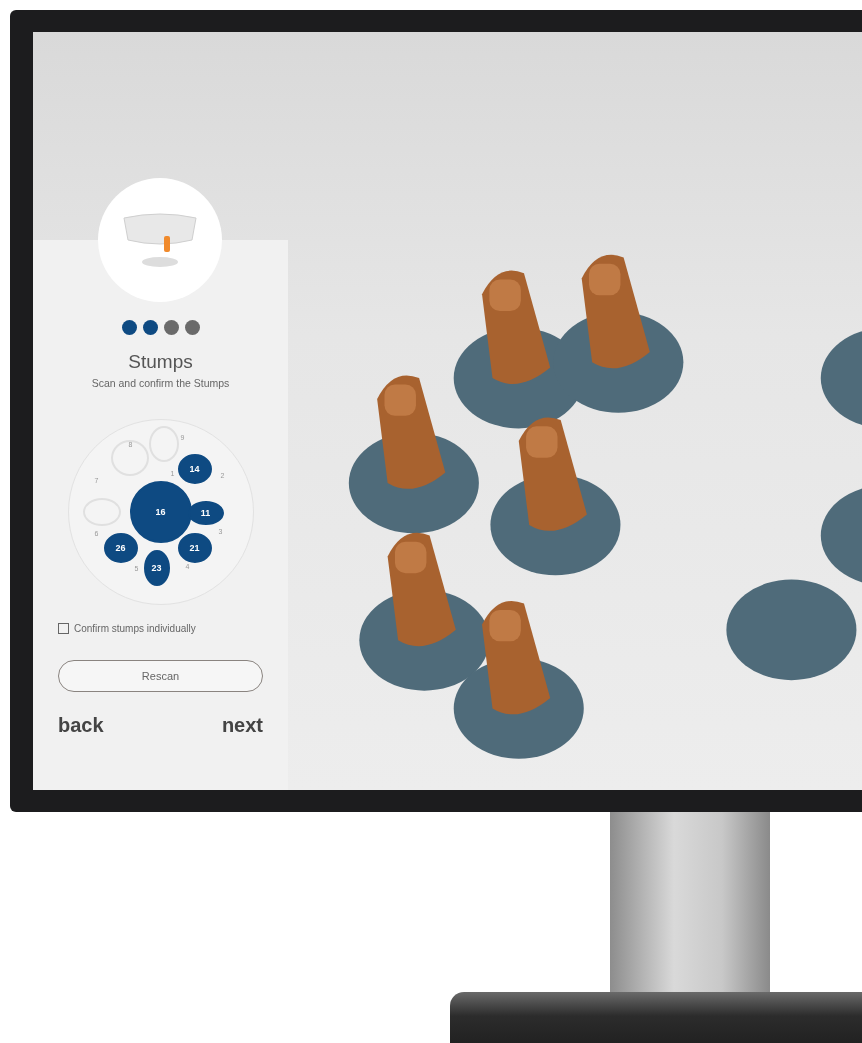 The image size is (862, 1043). Describe the element at coordinates (120, 548) in the screenshot. I see `stump-slot: 26` at that location.